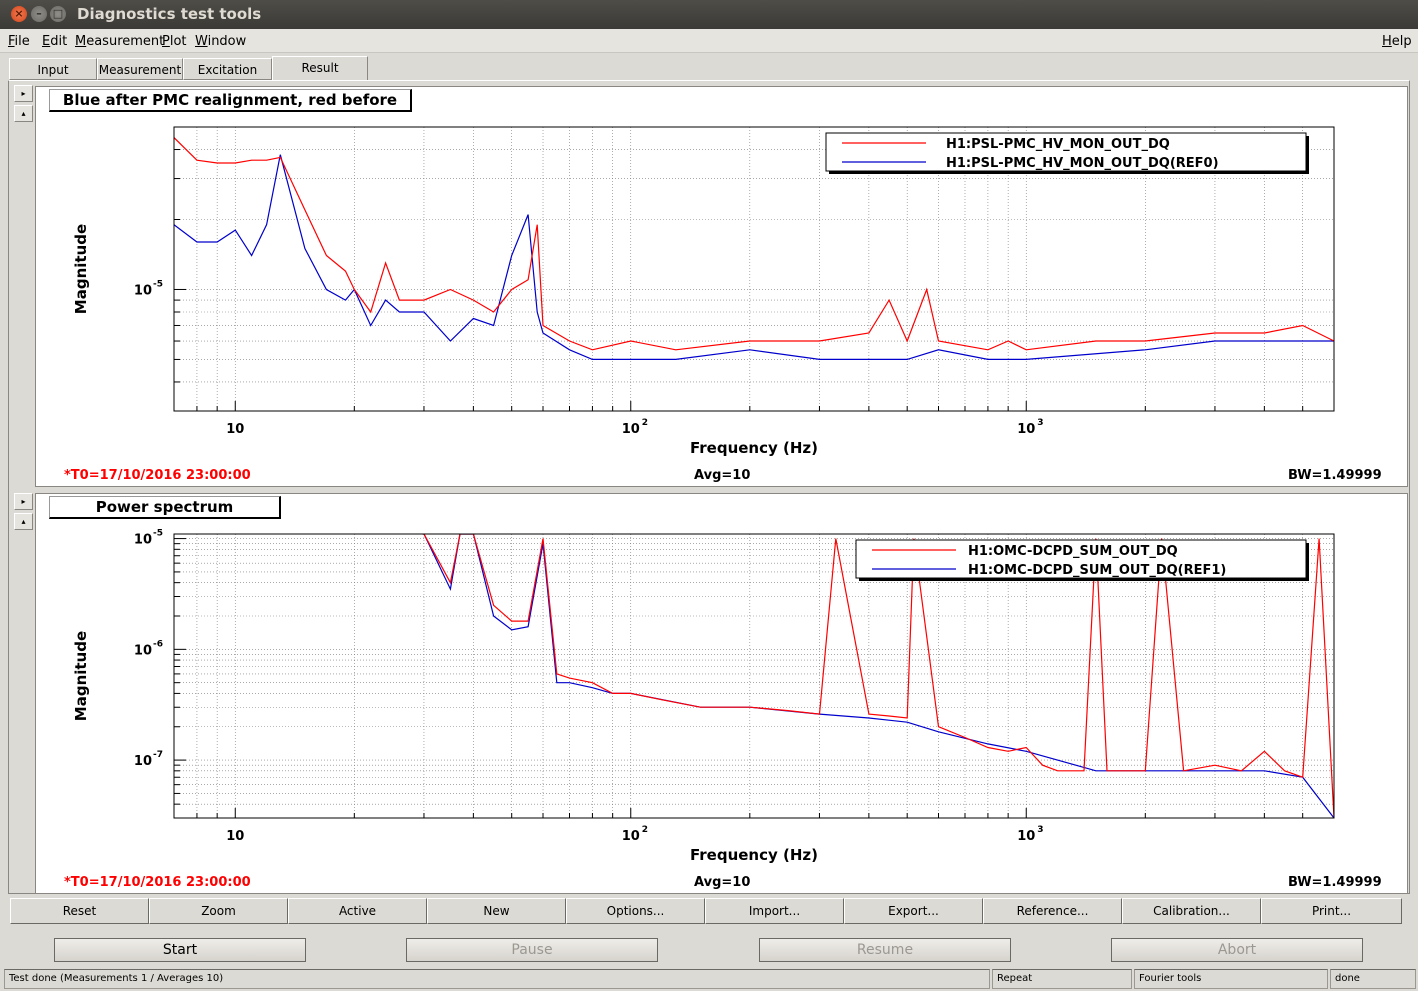  I want to click on bw-label-2: BW=1.49999, so click(1335, 882).